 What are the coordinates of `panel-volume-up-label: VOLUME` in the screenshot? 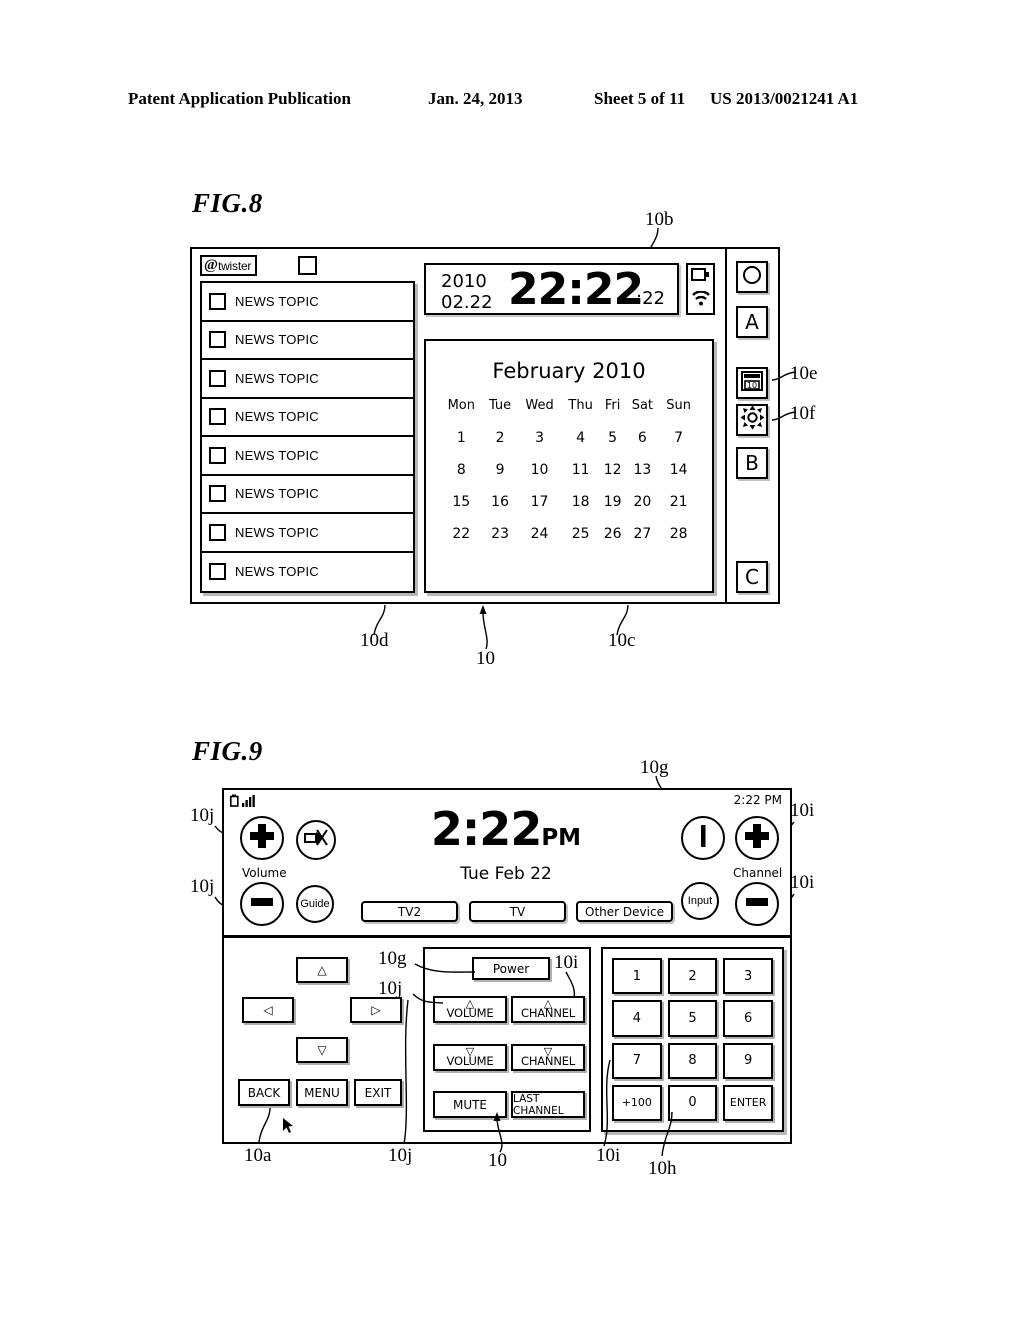 It's located at (470, 1012).